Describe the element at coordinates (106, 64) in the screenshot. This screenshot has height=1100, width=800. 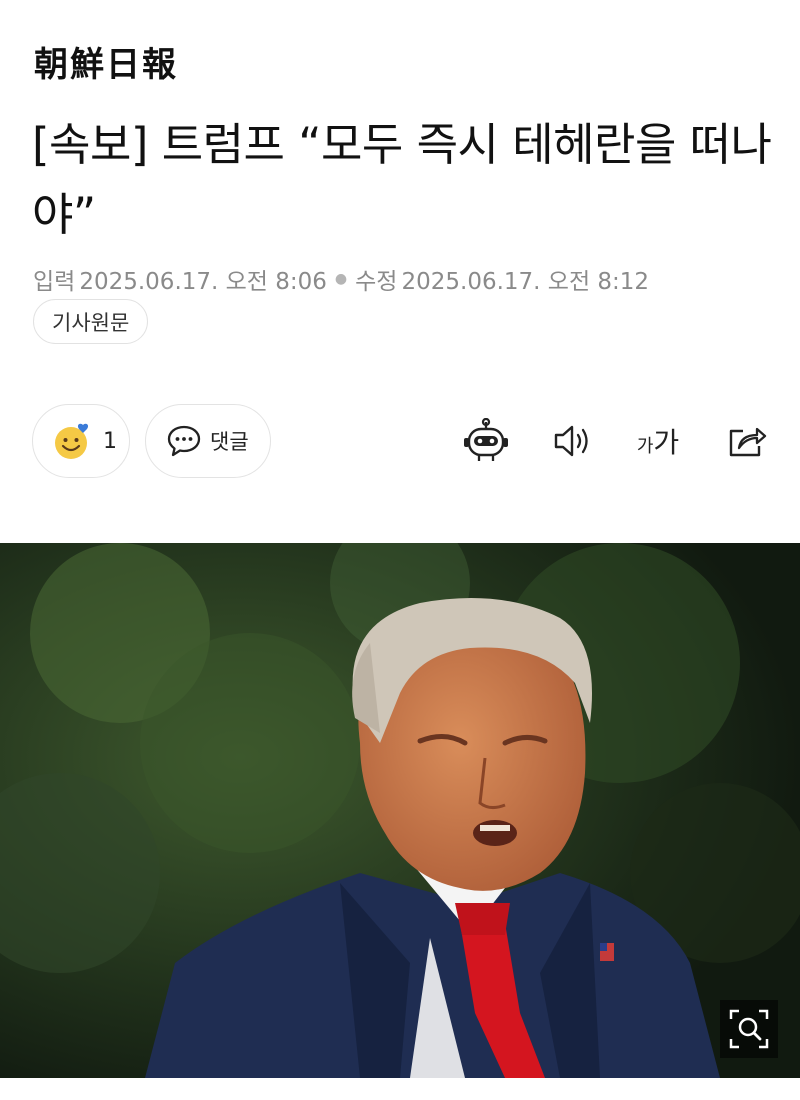
I see `logo-text: 朝鮮日報` at that location.